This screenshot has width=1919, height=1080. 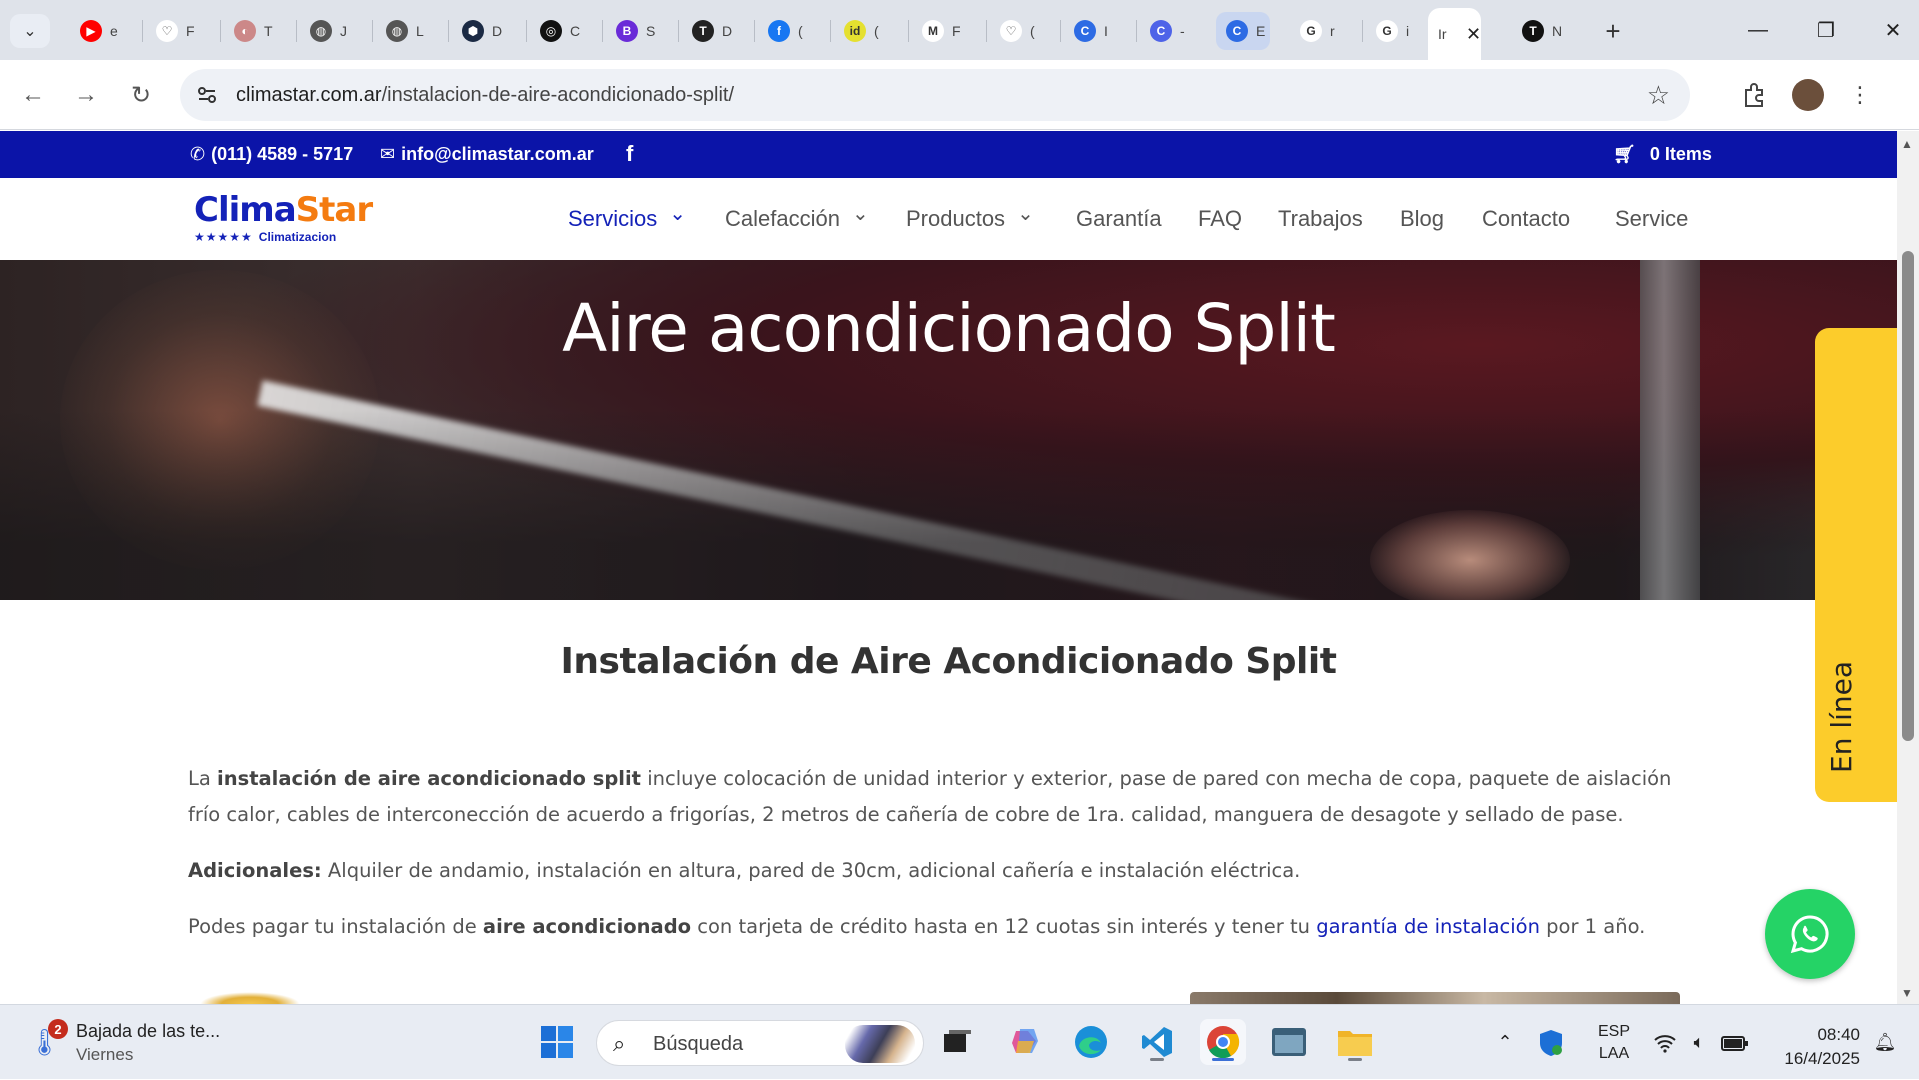 What do you see at coordinates (939, 31) in the screenshot?
I see `browser-tab: MF` at bounding box center [939, 31].